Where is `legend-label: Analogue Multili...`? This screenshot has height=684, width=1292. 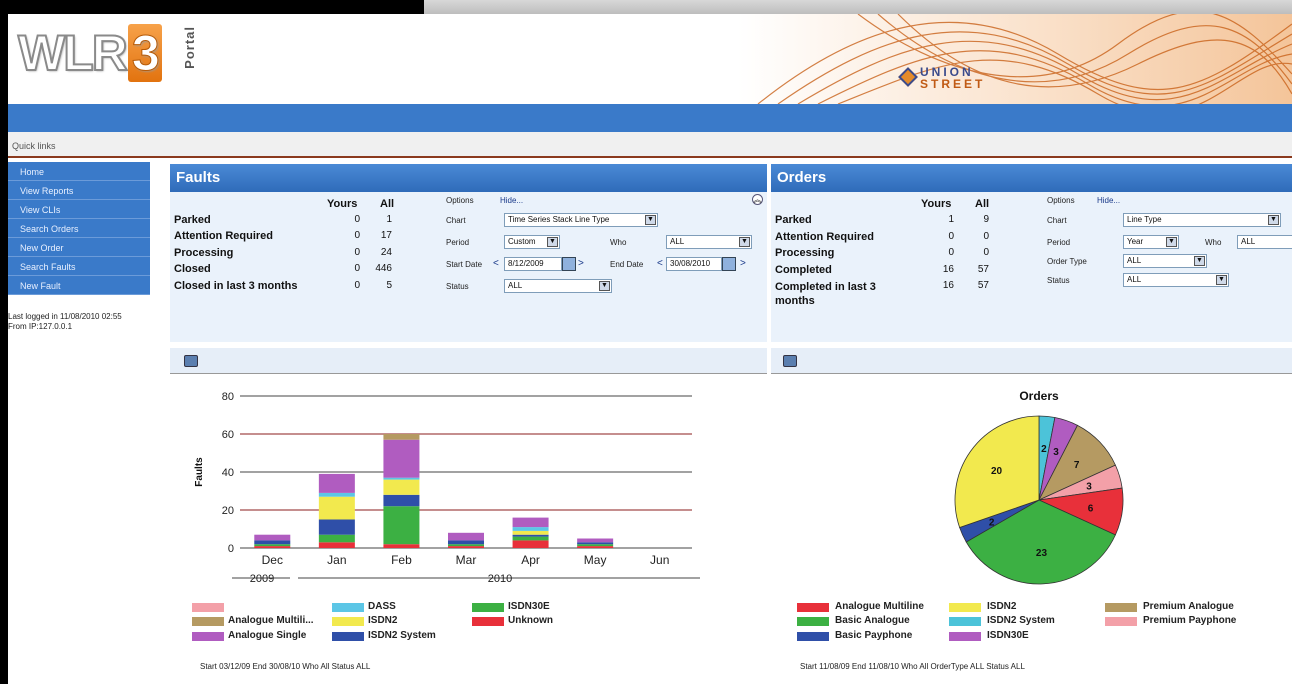
legend-label: Analogue Multili... is located at coordinates (271, 620).